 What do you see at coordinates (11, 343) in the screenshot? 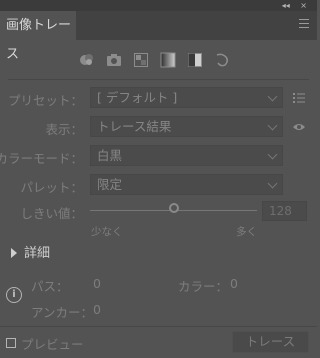
I see `preview-checkbox` at bounding box center [11, 343].